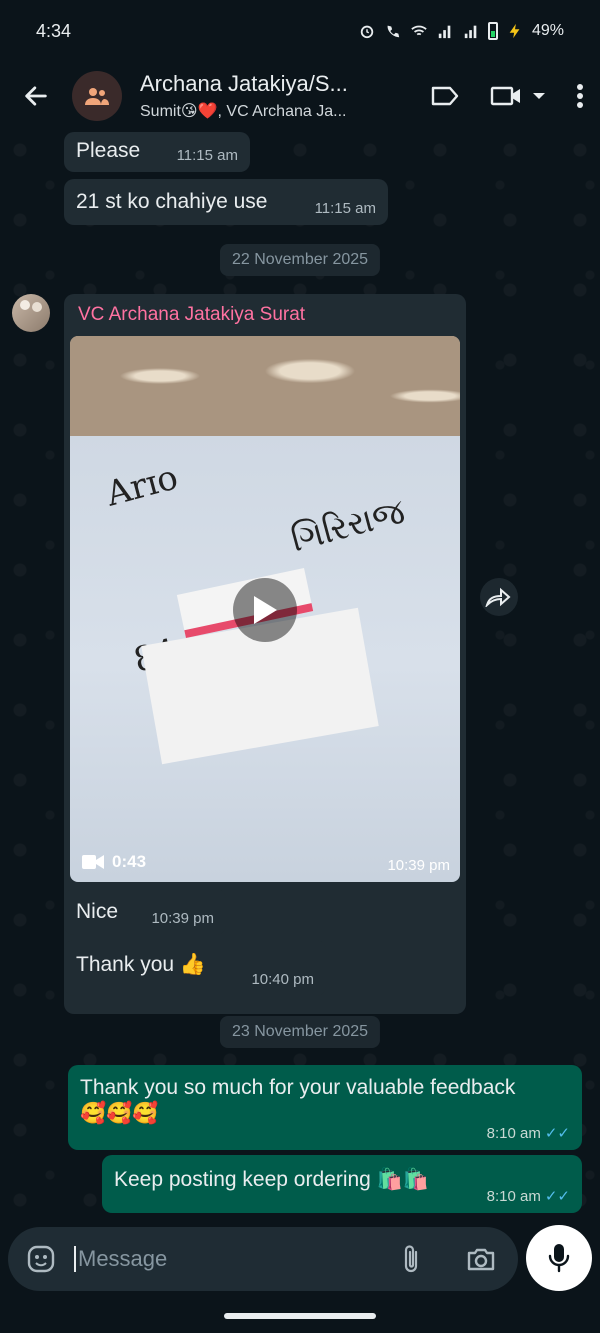 The image size is (600, 1333). I want to click on battery-percent: 49%, so click(547, 30).